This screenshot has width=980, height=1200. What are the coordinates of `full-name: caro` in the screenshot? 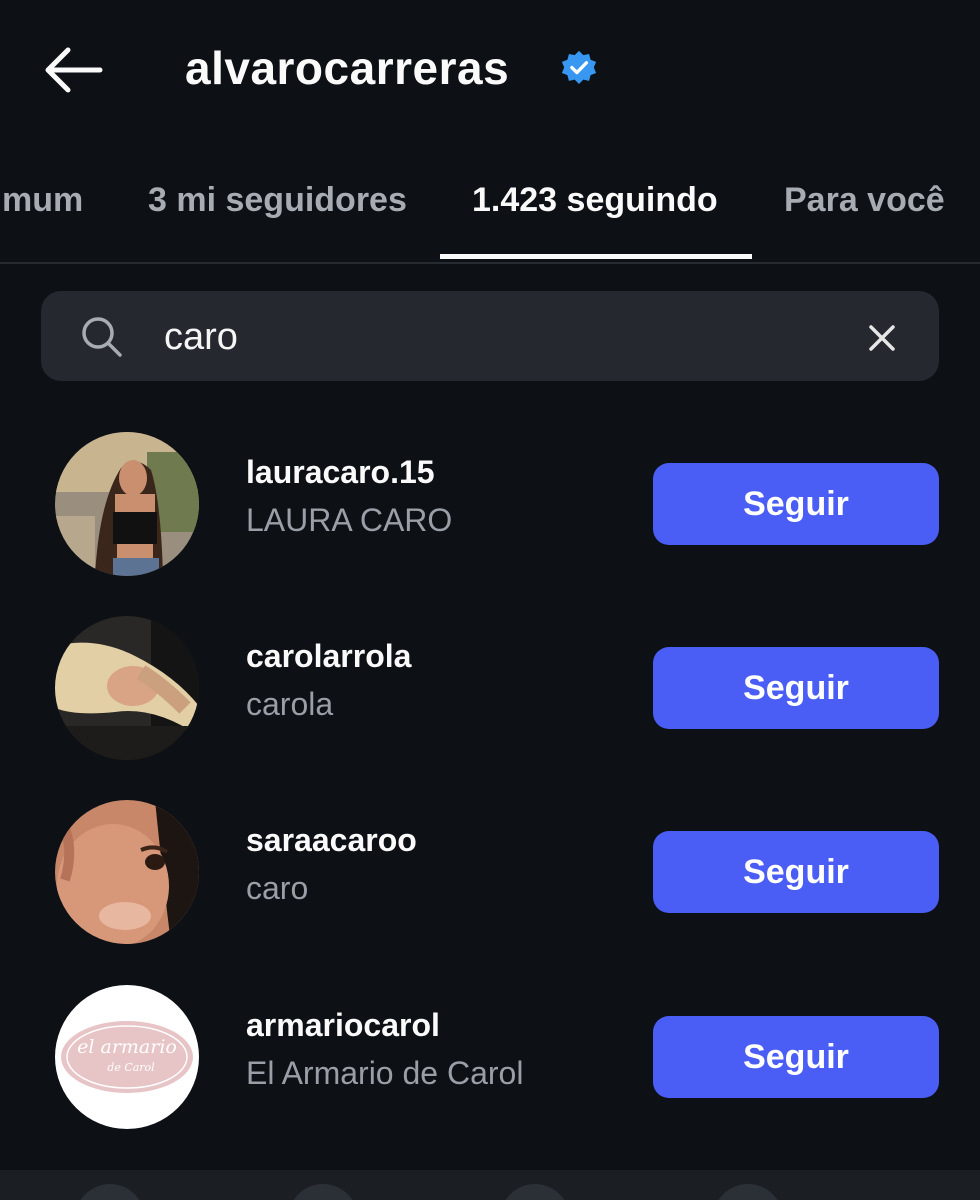 It's located at (277, 888).